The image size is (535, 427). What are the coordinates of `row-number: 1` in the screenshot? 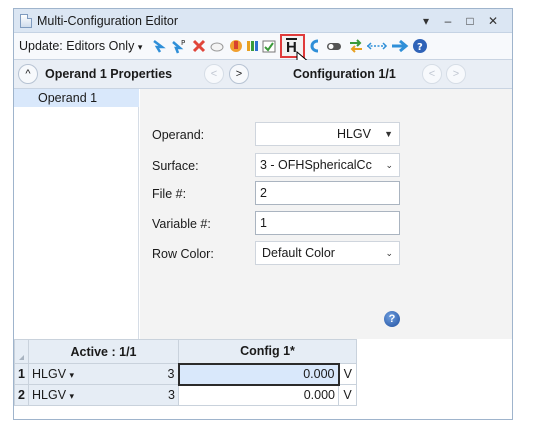 It's located at (21, 374).